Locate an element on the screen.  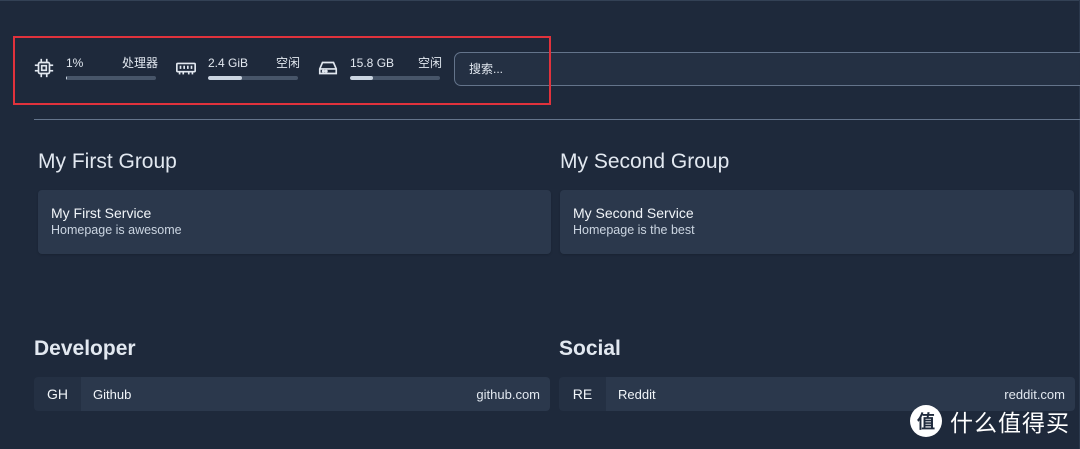
memory-label: 空闲 is located at coordinates (287, 63).